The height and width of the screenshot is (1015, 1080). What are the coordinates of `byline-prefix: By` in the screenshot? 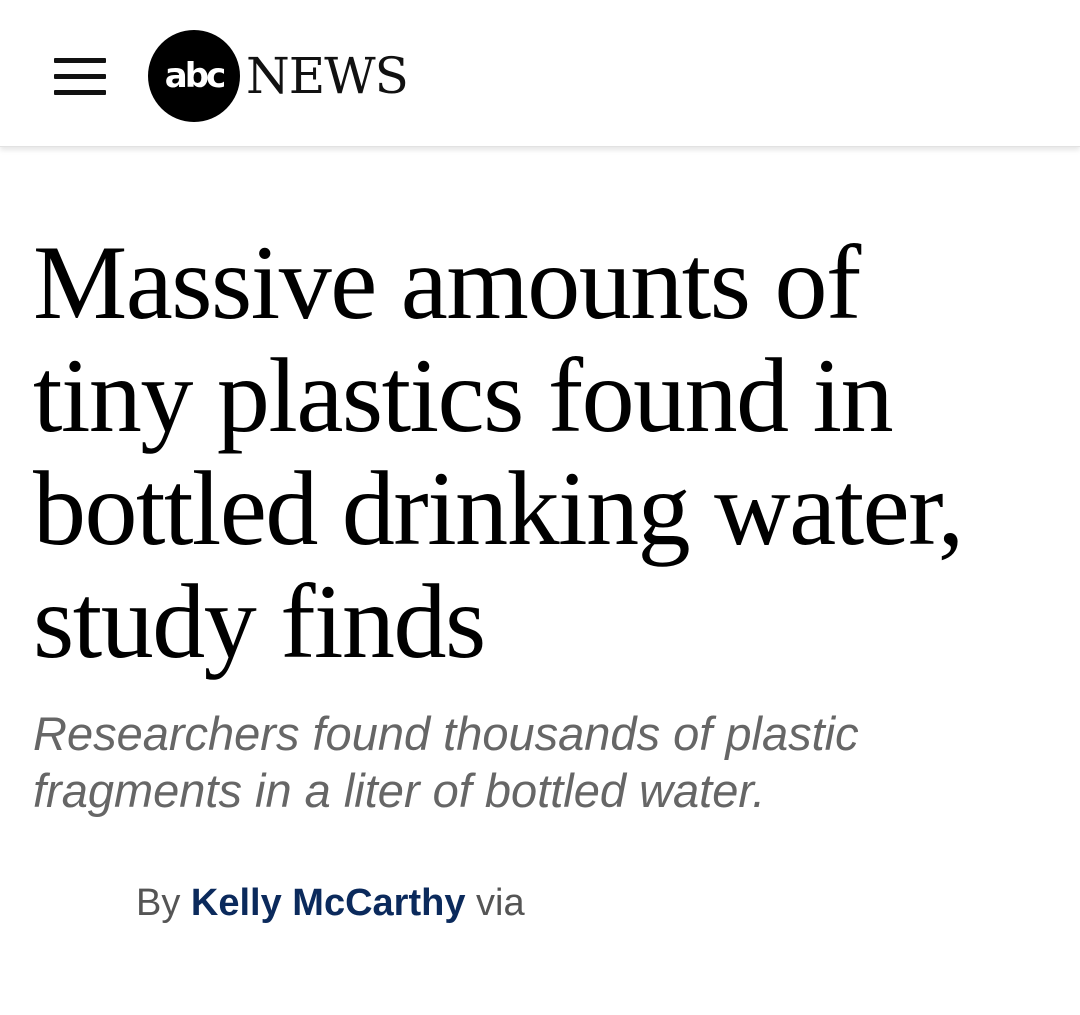 It's located at (158, 903).